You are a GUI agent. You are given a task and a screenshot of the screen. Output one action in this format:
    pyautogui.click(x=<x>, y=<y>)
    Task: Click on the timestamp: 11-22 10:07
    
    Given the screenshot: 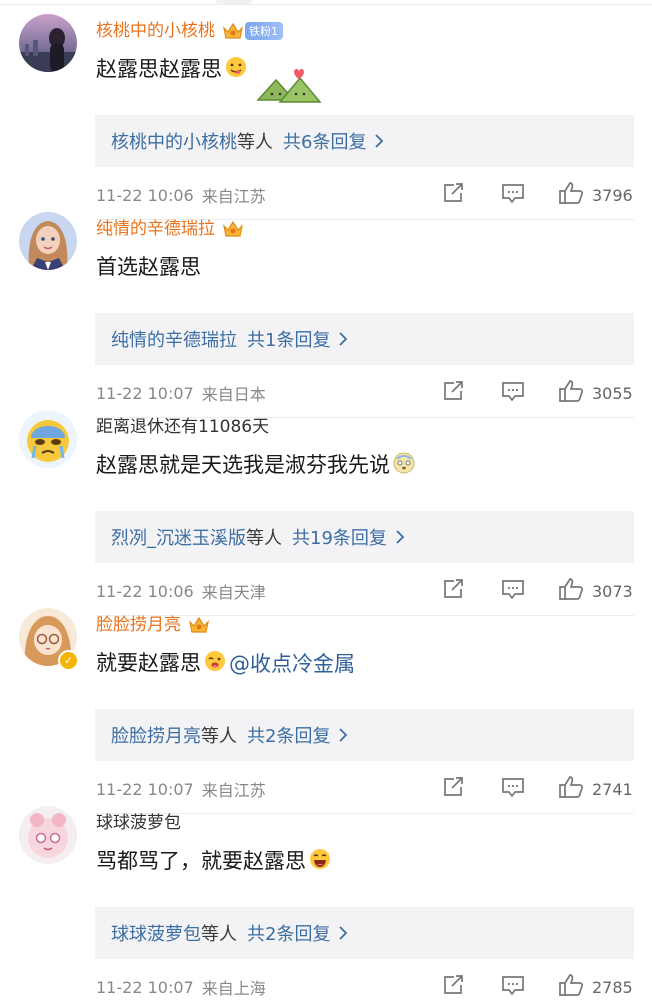 What is the action you would take?
    pyautogui.click(x=145, y=987)
    